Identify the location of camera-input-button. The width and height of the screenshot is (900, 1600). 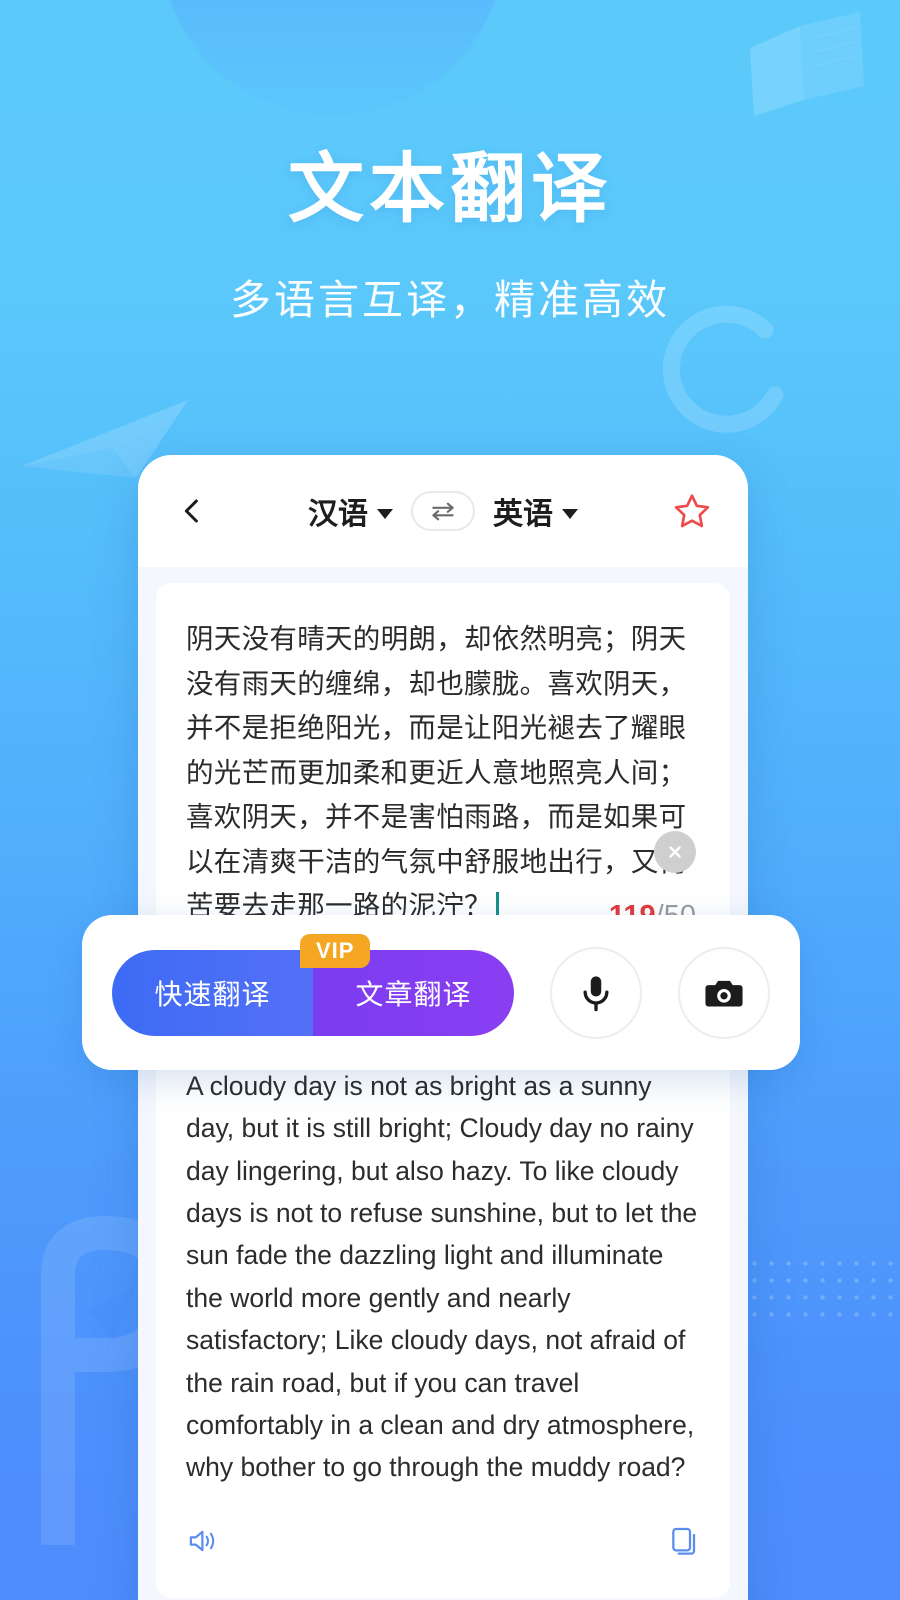
(724, 992).